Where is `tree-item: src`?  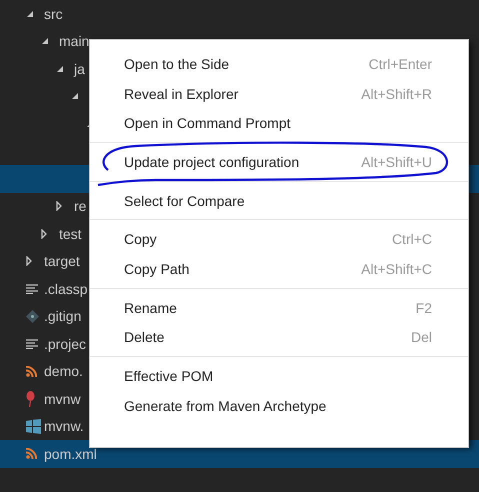 tree-item: src is located at coordinates (53, 14).